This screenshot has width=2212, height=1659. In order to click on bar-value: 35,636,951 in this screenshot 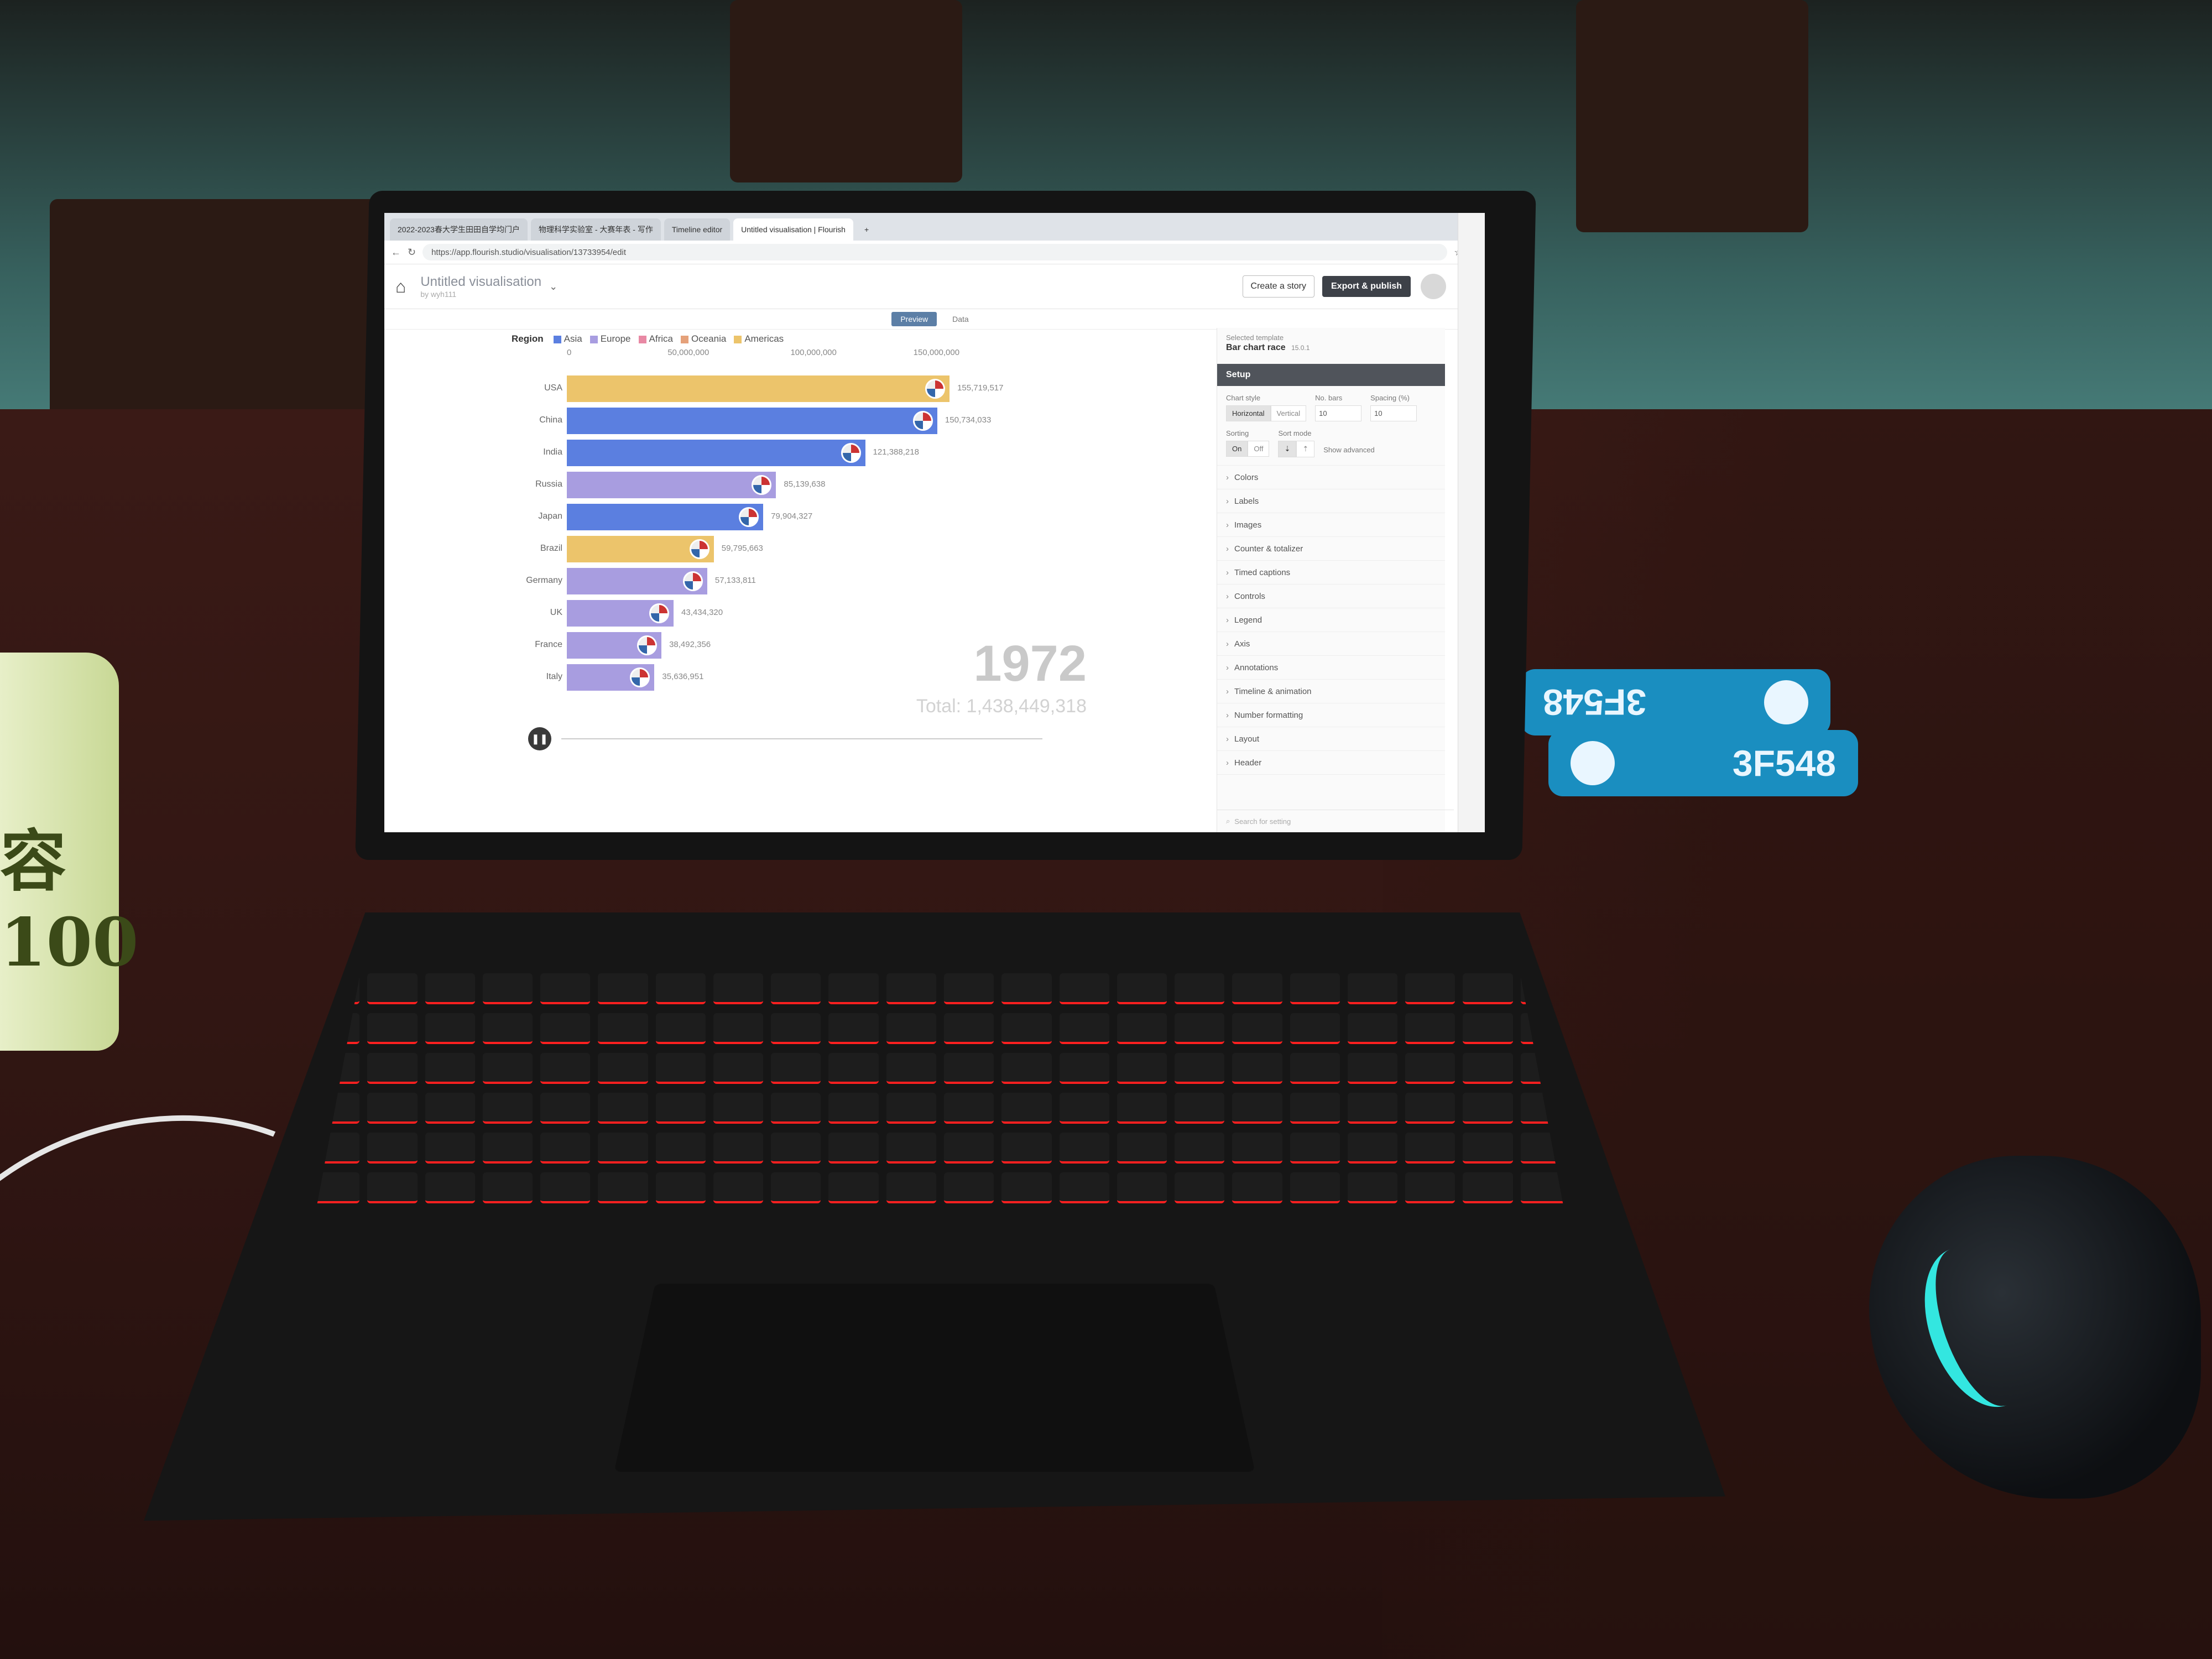, I will do `click(683, 677)`.